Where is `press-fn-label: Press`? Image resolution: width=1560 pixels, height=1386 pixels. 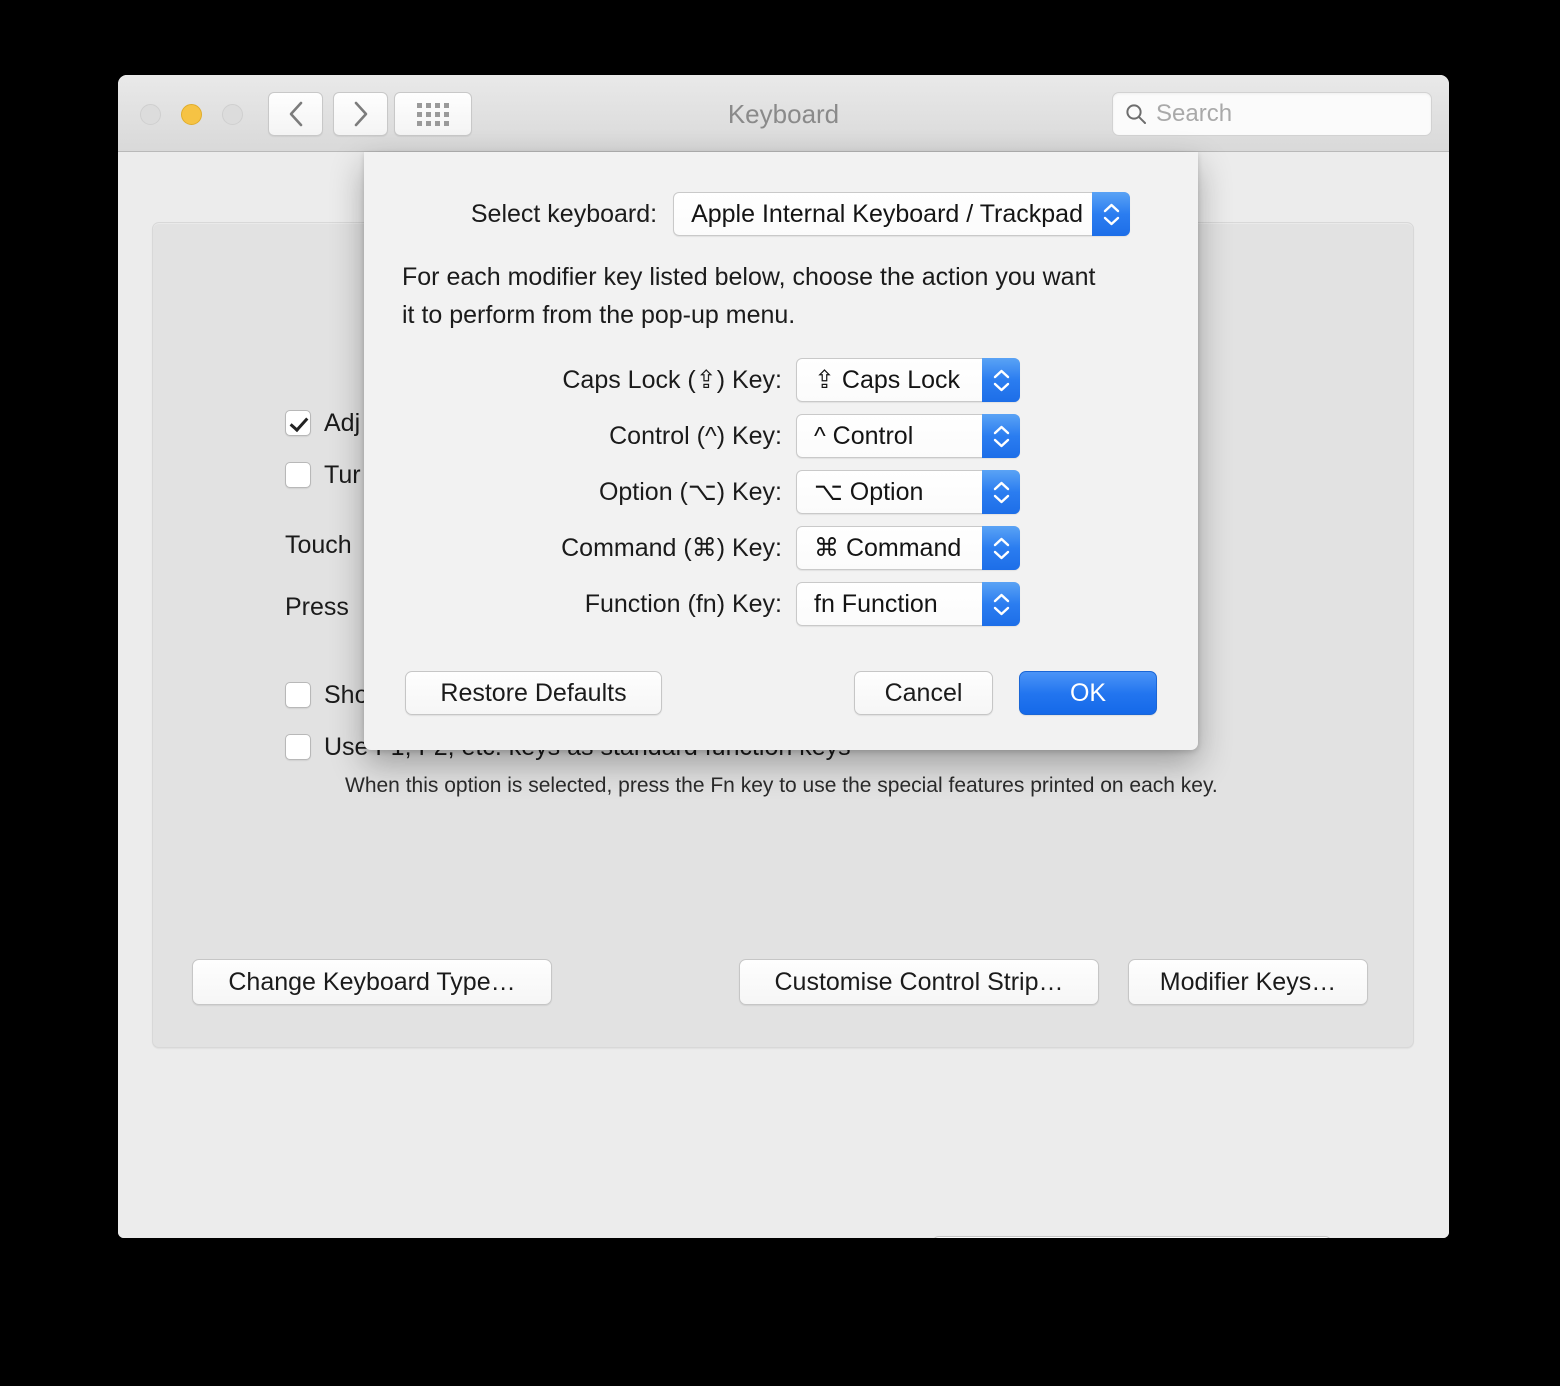
press-fn-label: Press is located at coordinates (317, 607).